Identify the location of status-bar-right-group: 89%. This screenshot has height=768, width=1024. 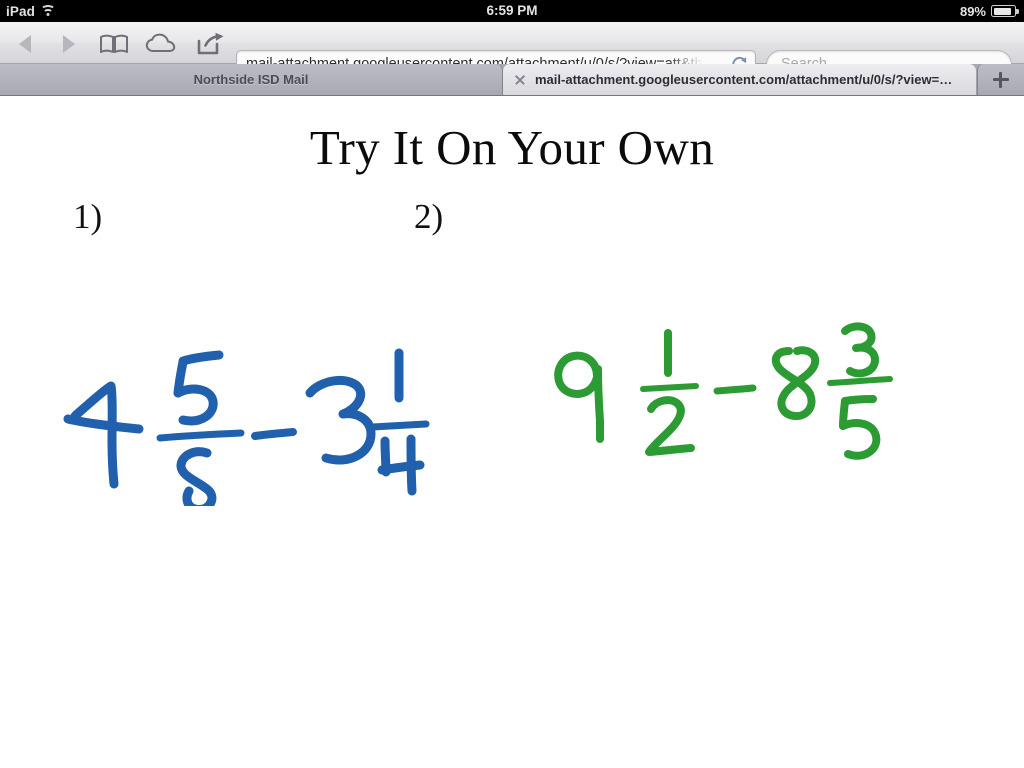
(989, 11).